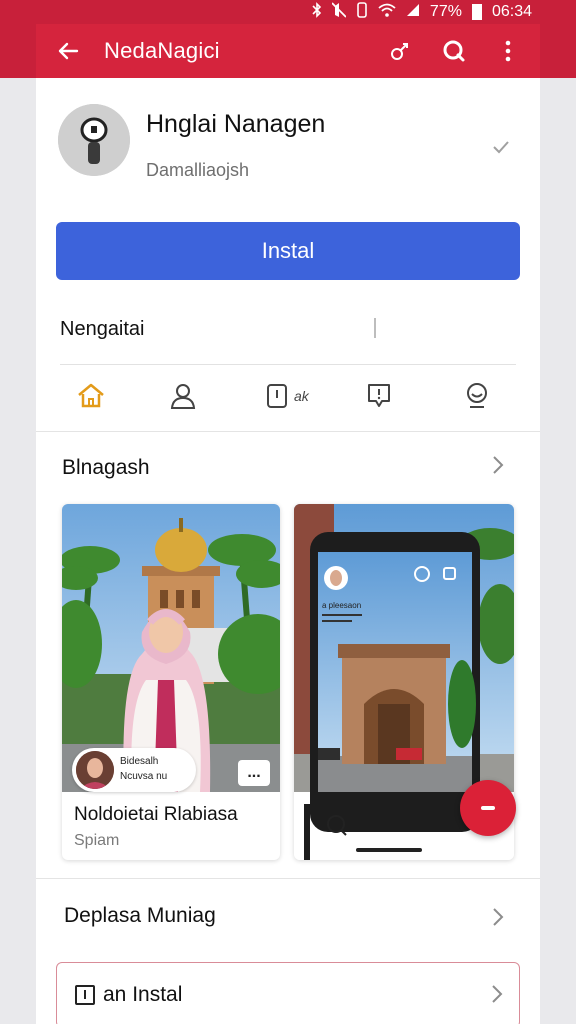 This screenshot has width=576, height=1024. What do you see at coordinates (445, 11) in the screenshot?
I see `battery-percent: 77%` at bounding box center [445, 11].